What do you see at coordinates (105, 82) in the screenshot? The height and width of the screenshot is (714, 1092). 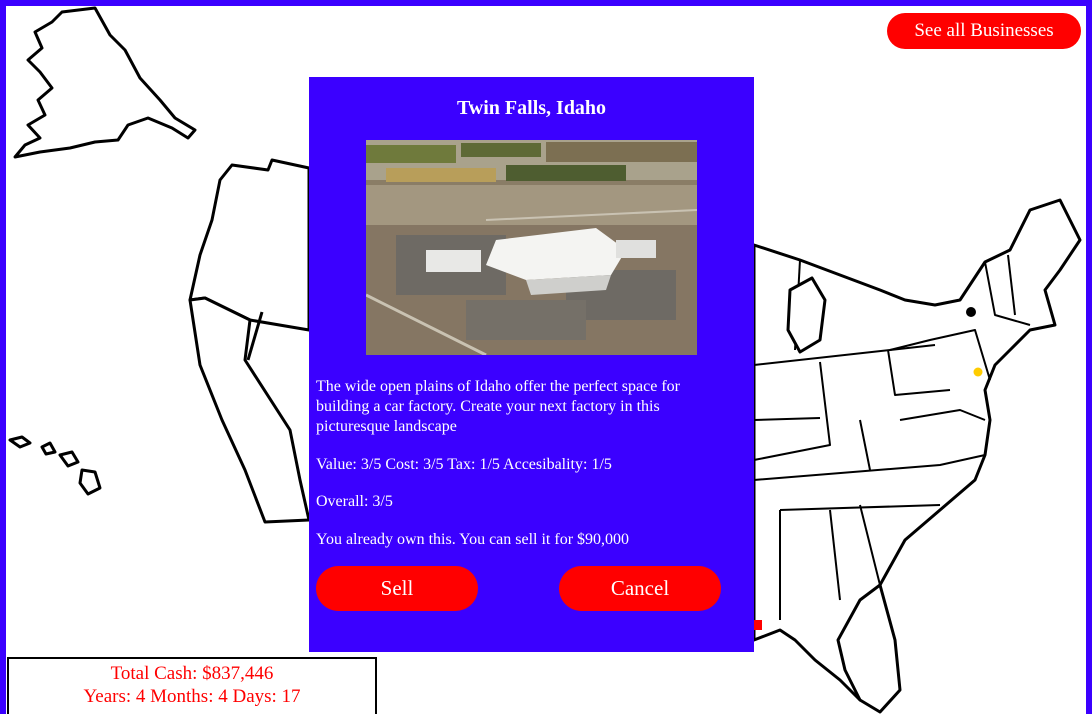 I see `alaska-state` at bounding box center [105, 82].